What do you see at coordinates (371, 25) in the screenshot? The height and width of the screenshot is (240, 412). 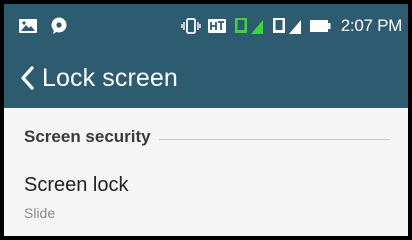 I see `clock: 2:07 PM` at bounding box center [371, 25].